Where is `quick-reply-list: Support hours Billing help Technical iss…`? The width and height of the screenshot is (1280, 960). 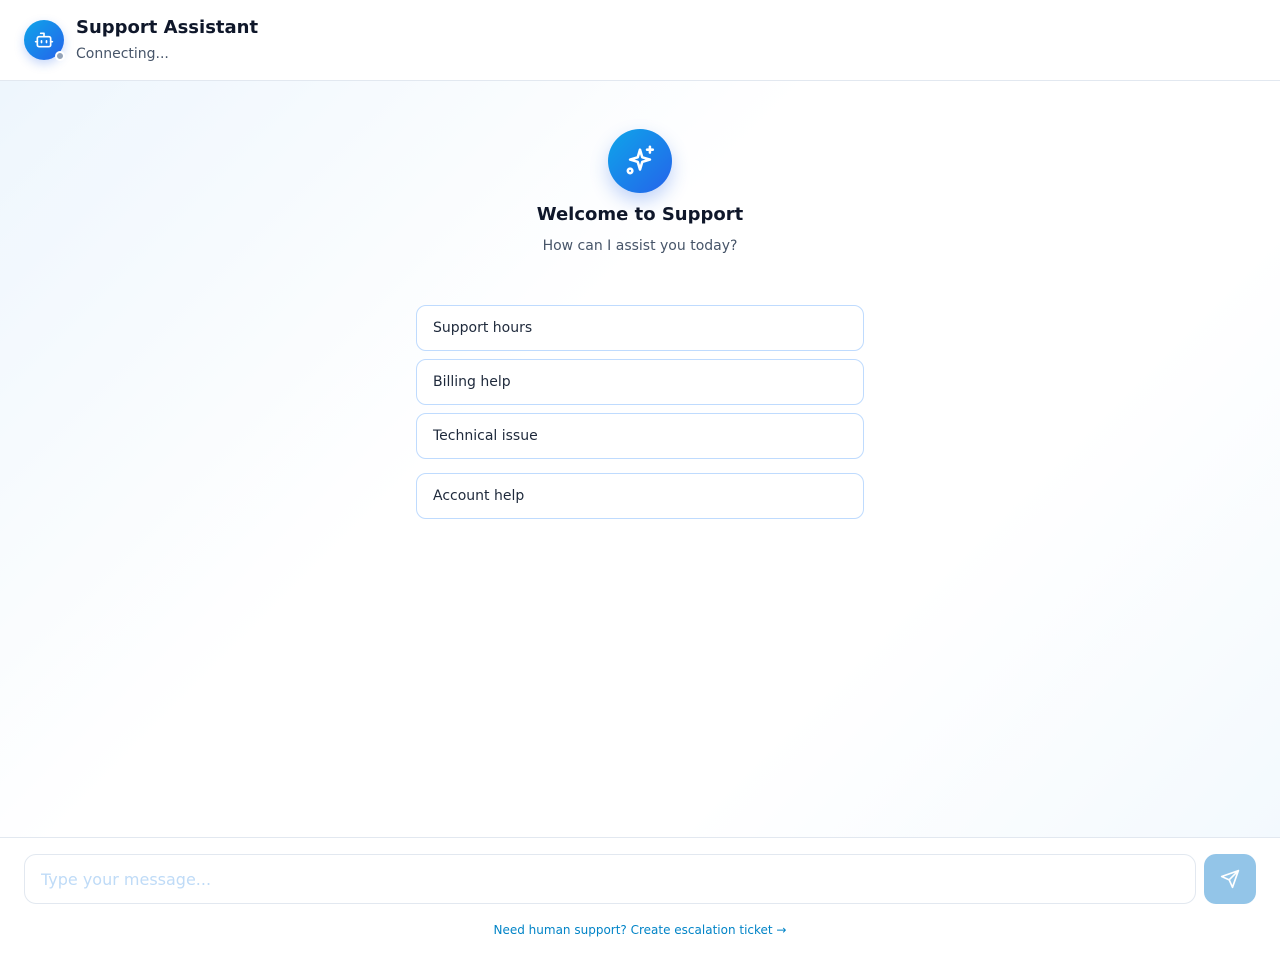
quick-reply-list: Support hours Billing help Technical iss… is located at coordinates (640, 416).